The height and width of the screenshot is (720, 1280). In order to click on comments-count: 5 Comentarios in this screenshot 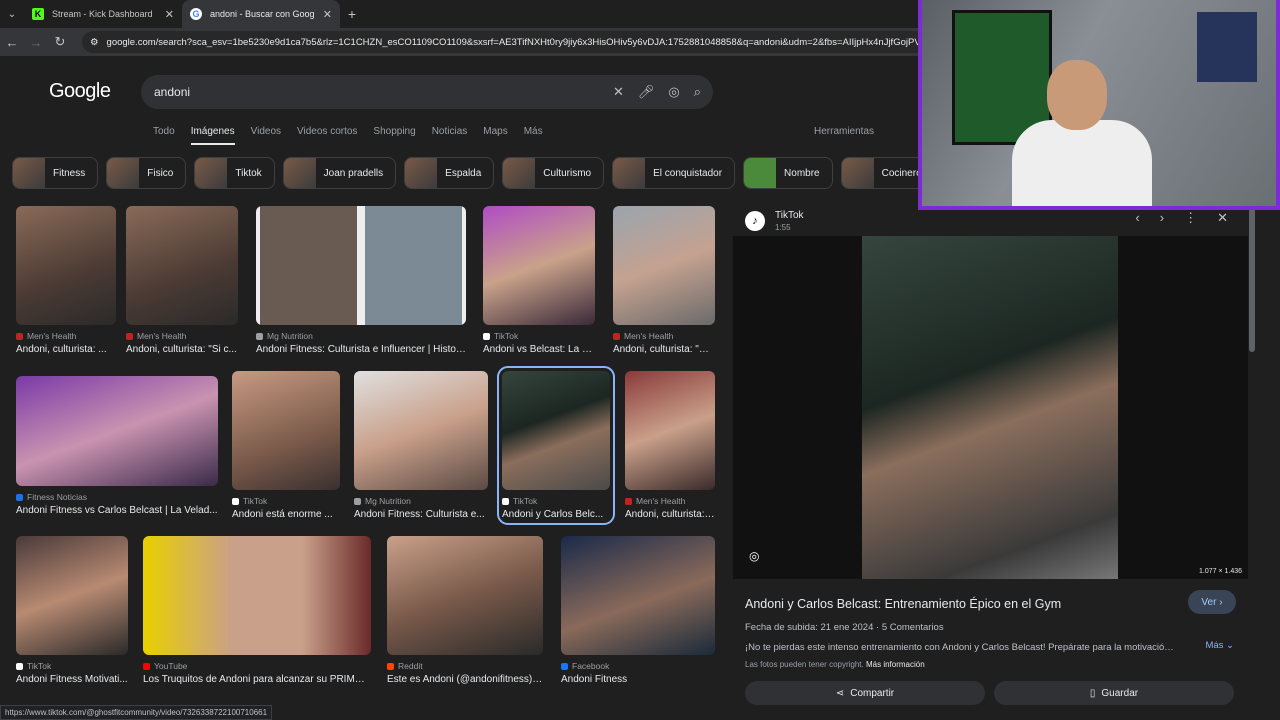, I will do `click(912, 627)`.